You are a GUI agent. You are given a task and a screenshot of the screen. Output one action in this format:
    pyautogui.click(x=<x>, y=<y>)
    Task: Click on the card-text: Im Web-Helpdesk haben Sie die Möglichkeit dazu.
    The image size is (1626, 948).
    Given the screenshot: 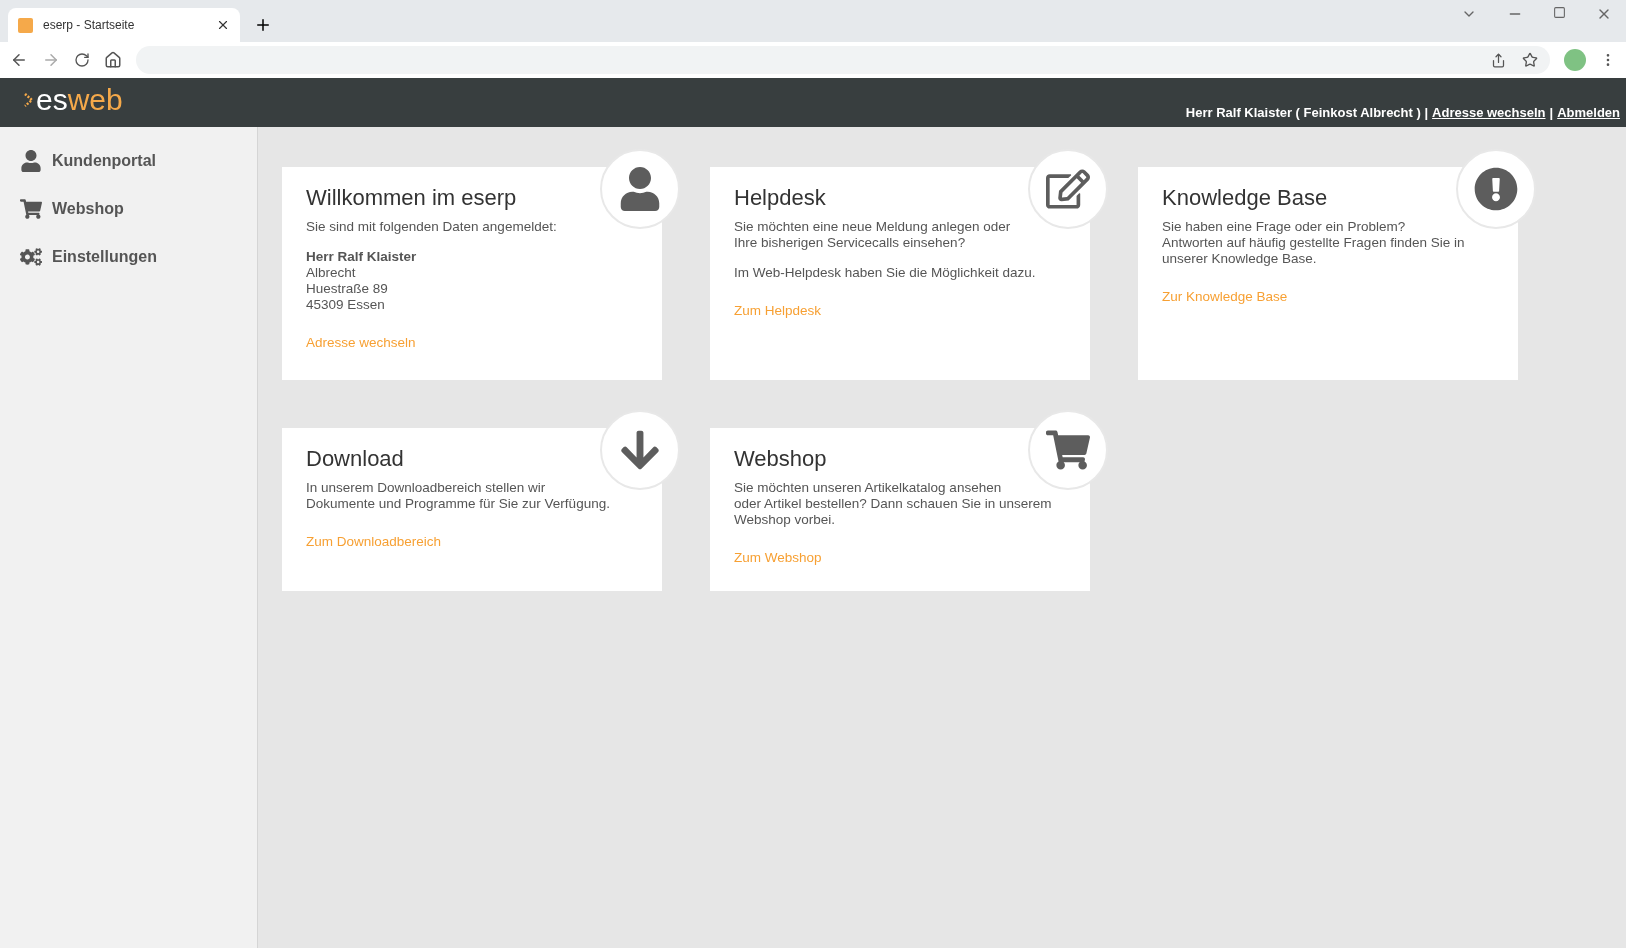 What is the action you would take?
    pyautogui.click(x=885, y=273)
    